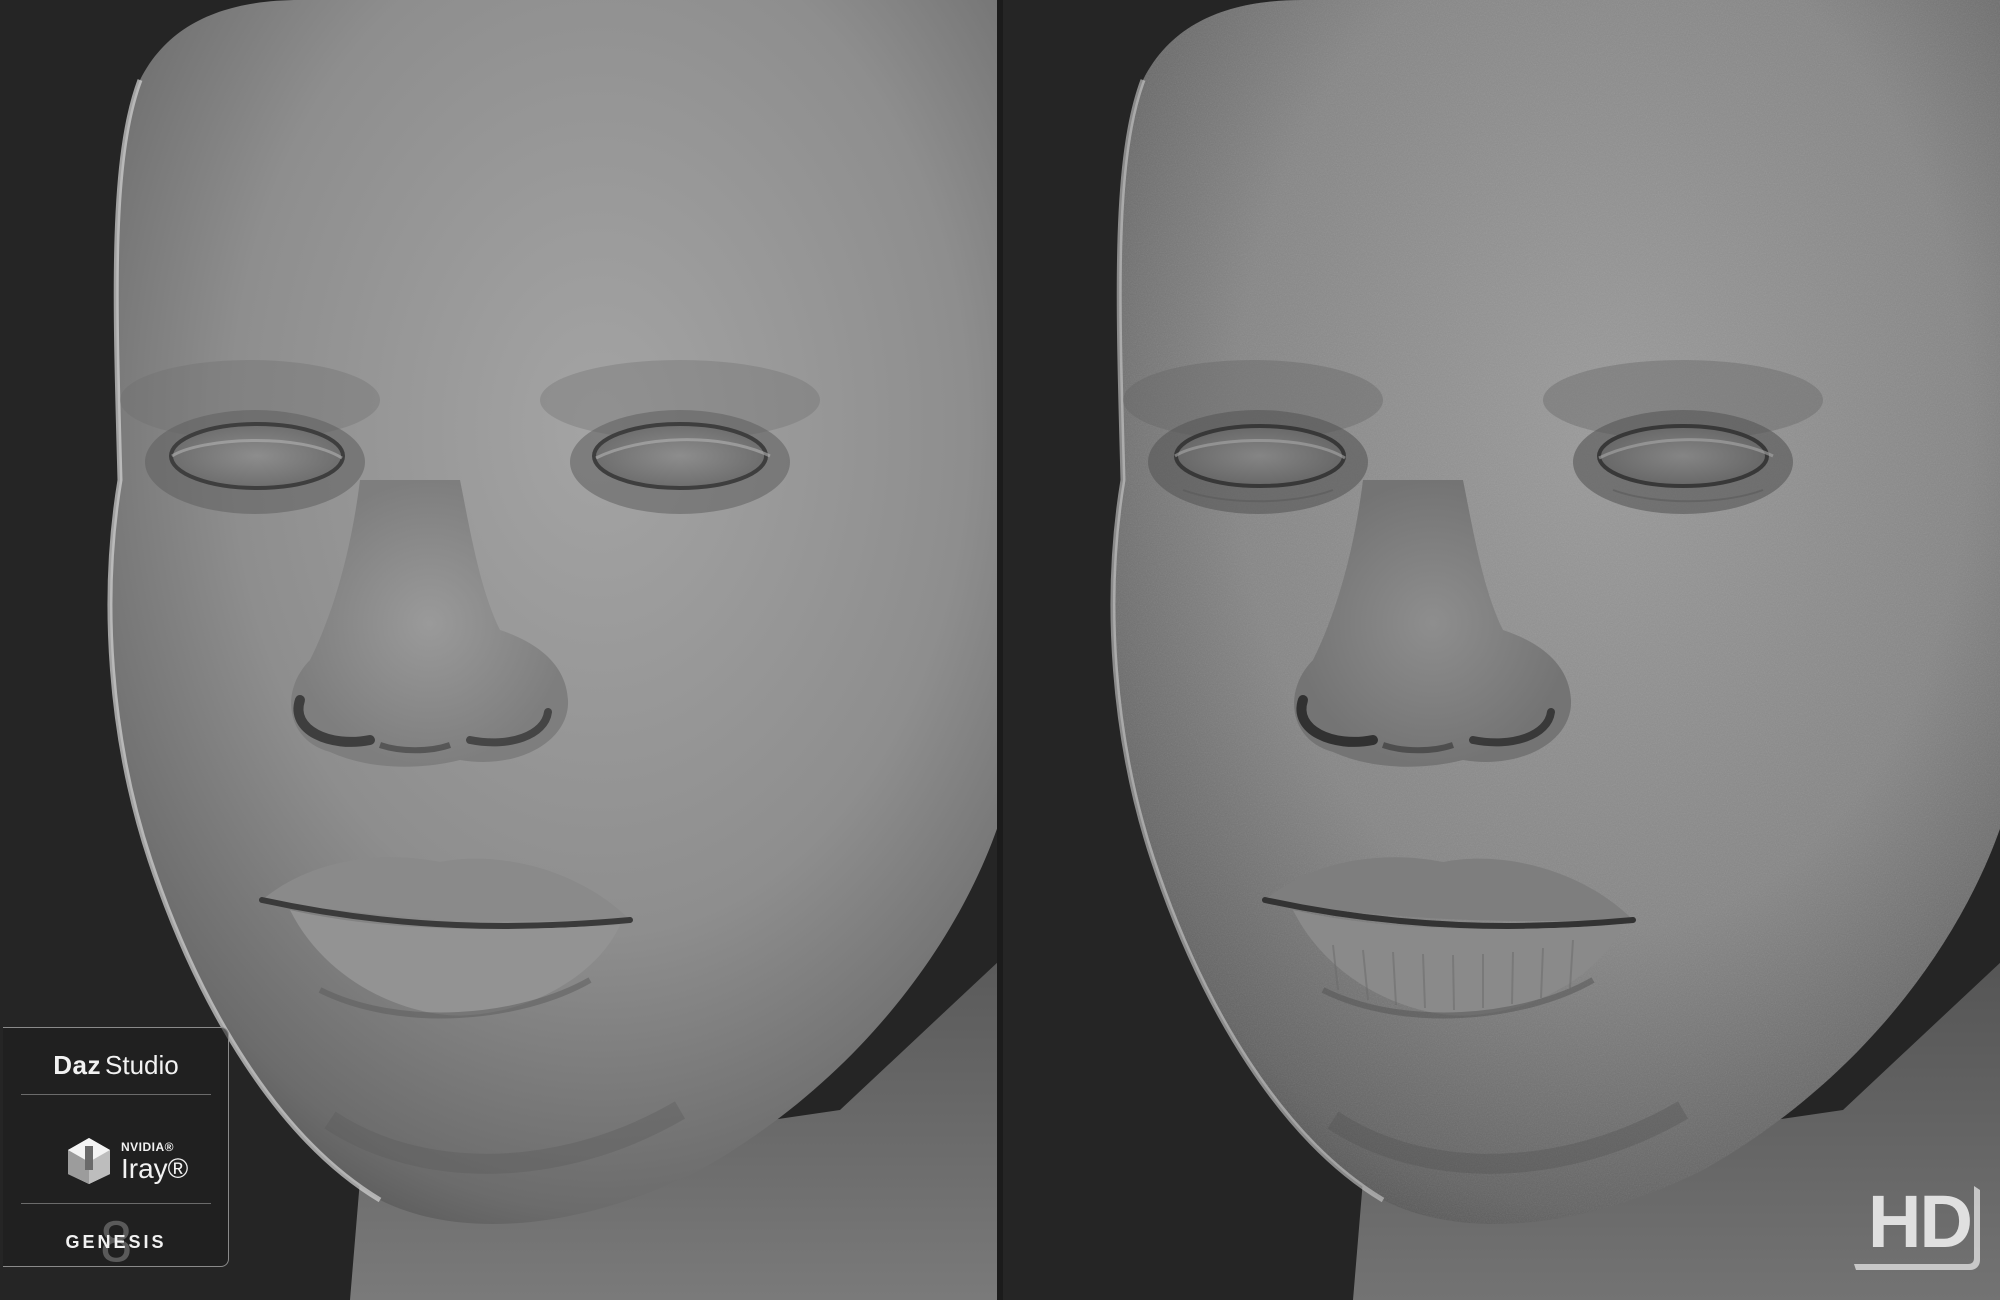 The width and height of the screenshot is (2000, 1300). Describe the element at coordinates (155, 1168) in the screenshot. I see `iray-wordmark: Iray®` at that location.